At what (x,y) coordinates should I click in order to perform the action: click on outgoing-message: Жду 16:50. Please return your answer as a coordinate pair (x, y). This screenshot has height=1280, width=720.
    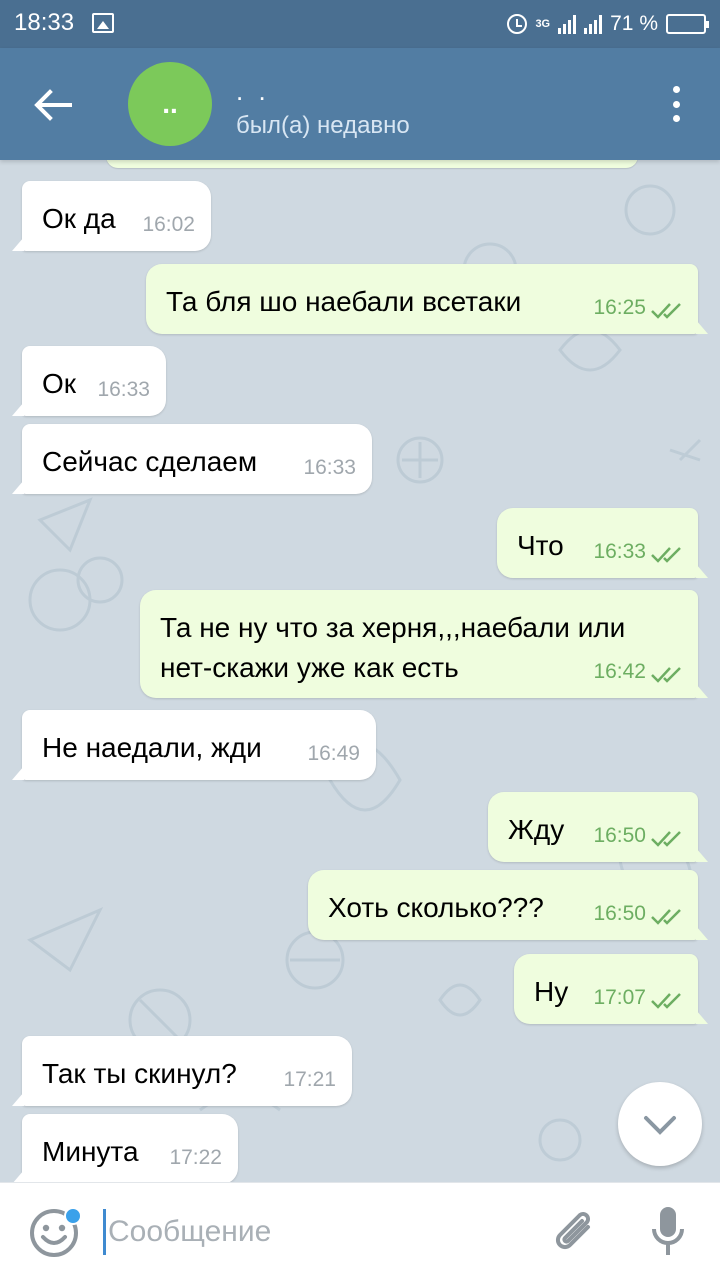
    Looking at the image, I should click on (598, 827).